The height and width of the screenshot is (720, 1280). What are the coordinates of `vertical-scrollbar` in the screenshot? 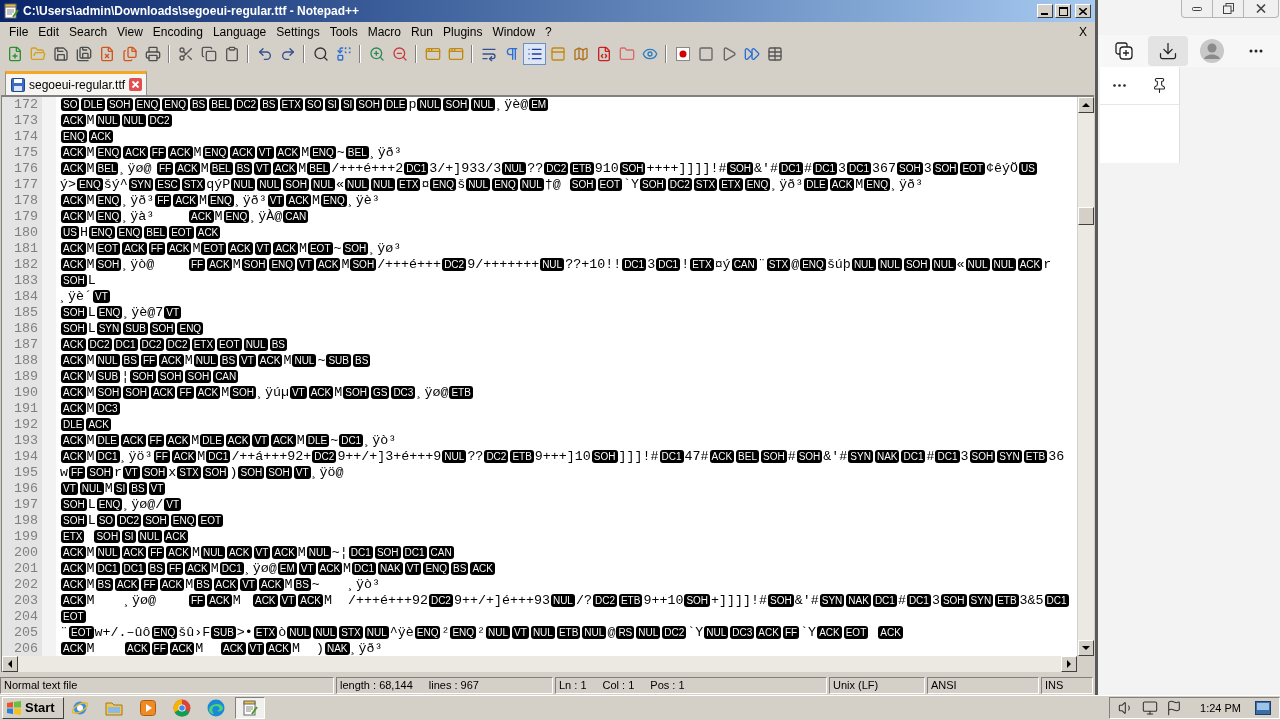 It's located at (1085, 376).